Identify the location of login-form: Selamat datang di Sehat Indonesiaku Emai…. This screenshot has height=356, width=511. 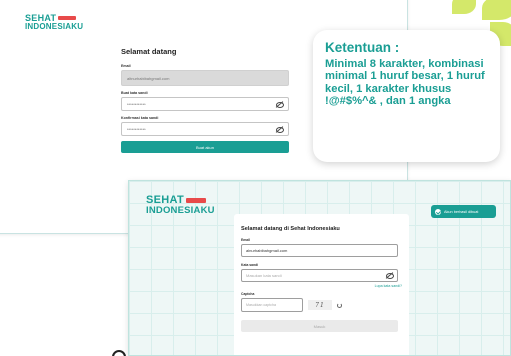
(321, 284).